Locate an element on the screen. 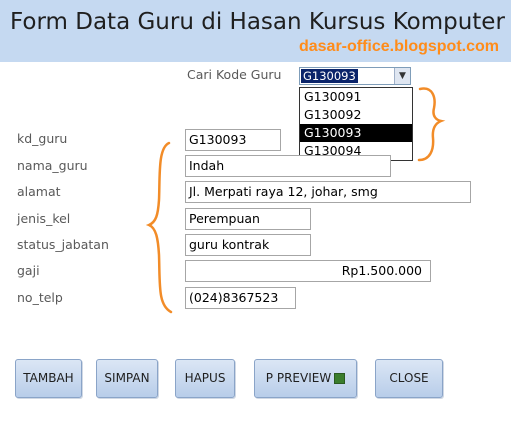 This screenshot has width=511, height=432. label-jenis-kel: jenis_kel is located at coordinates (44, 218).